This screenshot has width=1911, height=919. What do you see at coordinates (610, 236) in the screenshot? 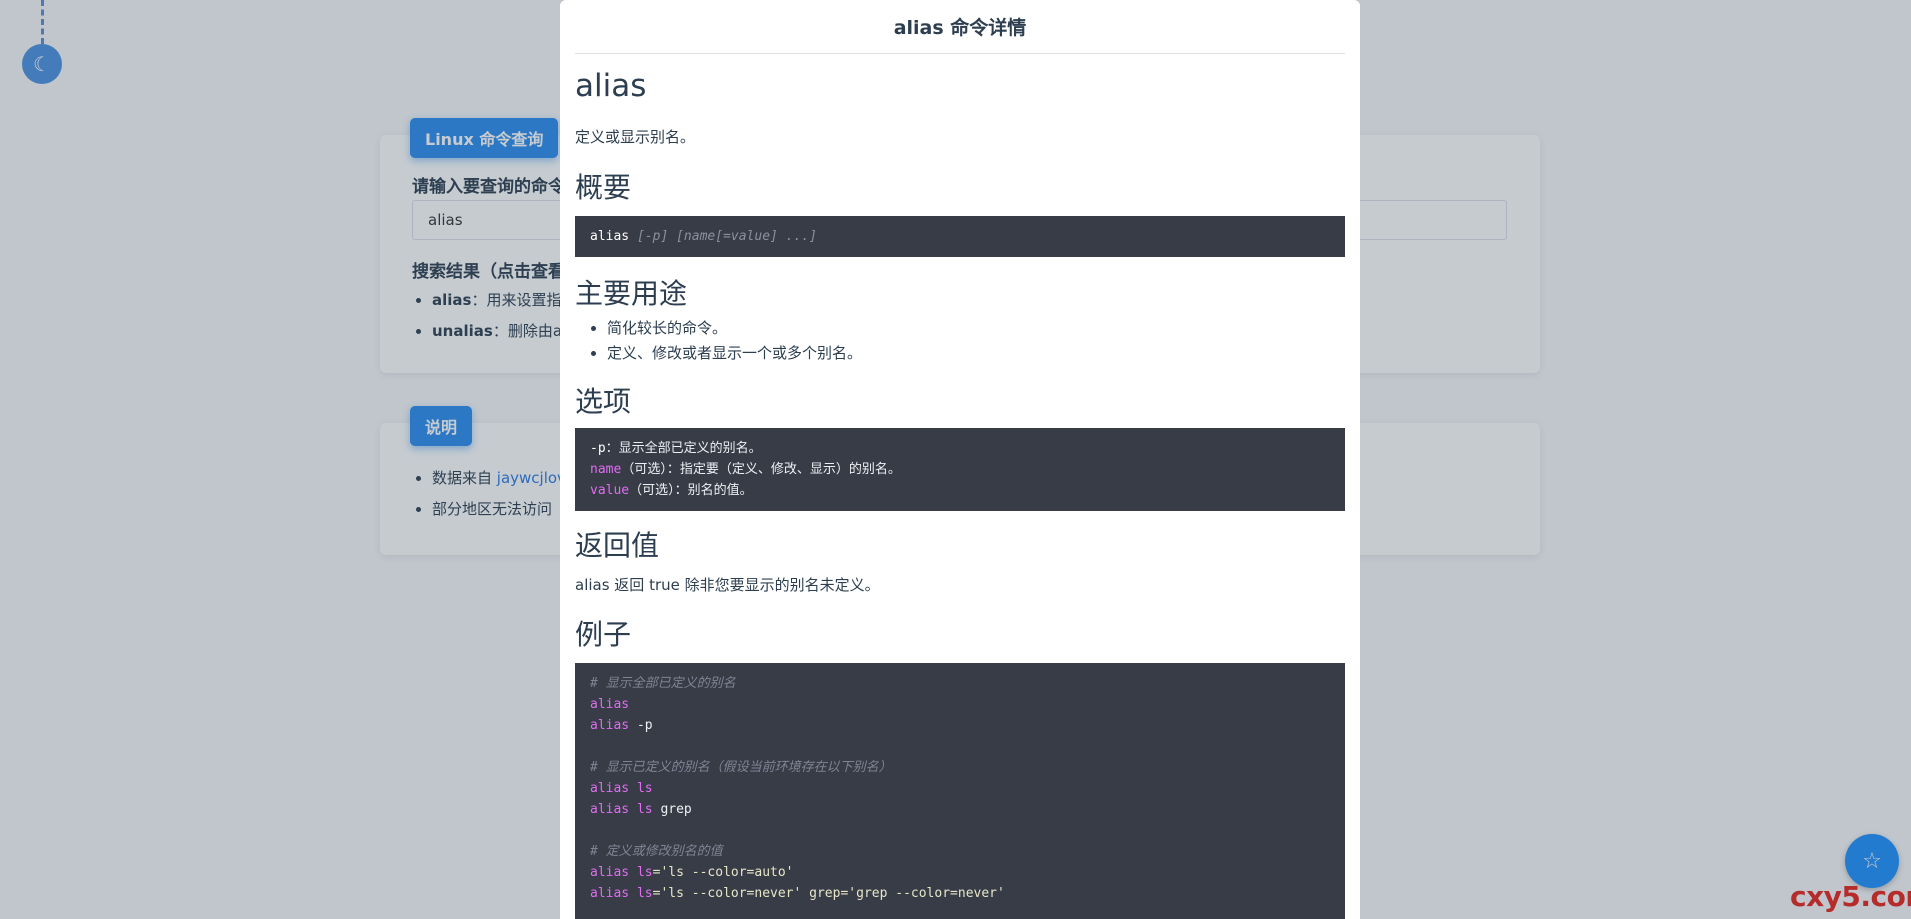
I see `synopsis-cmd: alias` at bounding box center [610, 236].